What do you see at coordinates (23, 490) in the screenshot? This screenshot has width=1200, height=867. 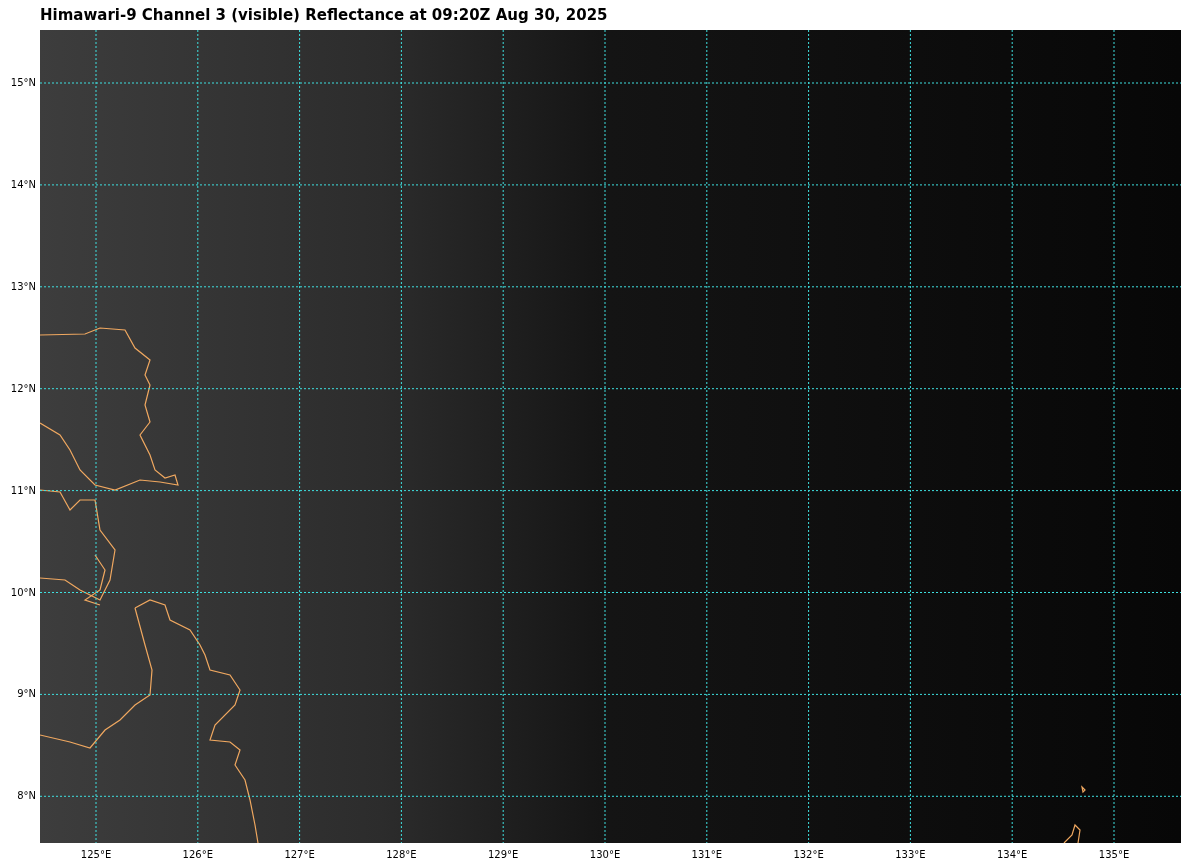 I see `latitude-label: 11°N` at bounding box center [23, 490].